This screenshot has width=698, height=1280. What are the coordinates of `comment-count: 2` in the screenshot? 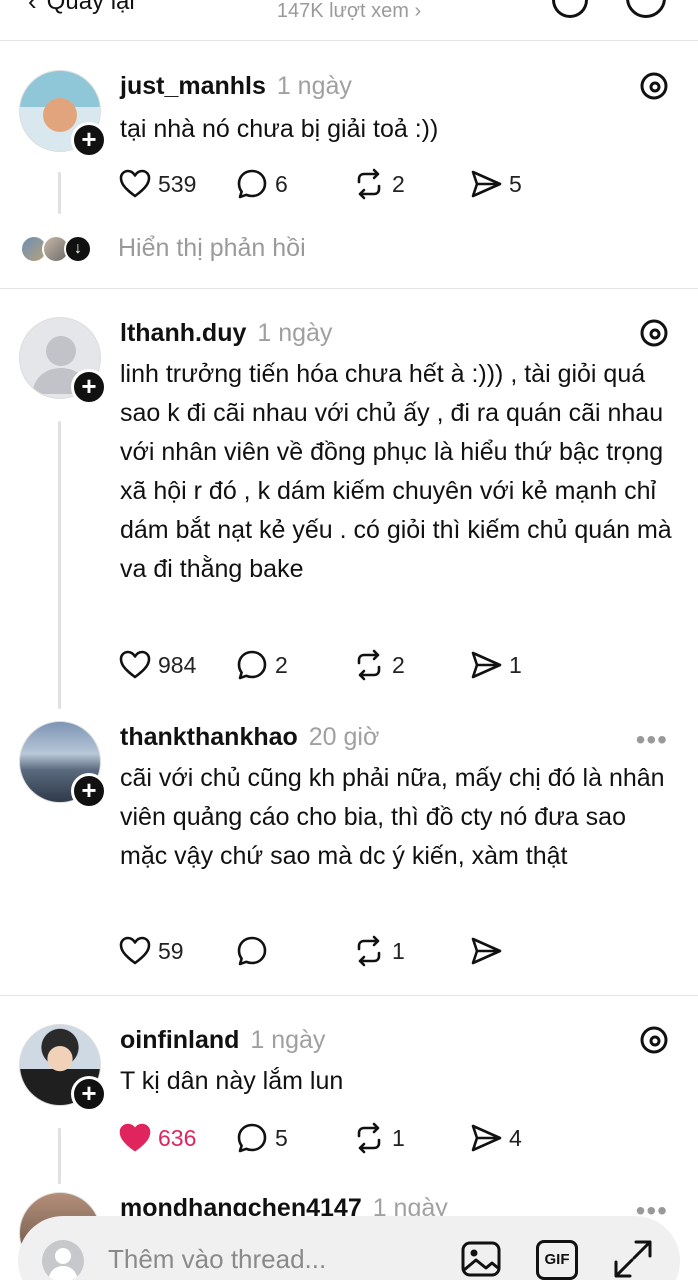 It's located at (281, 664).